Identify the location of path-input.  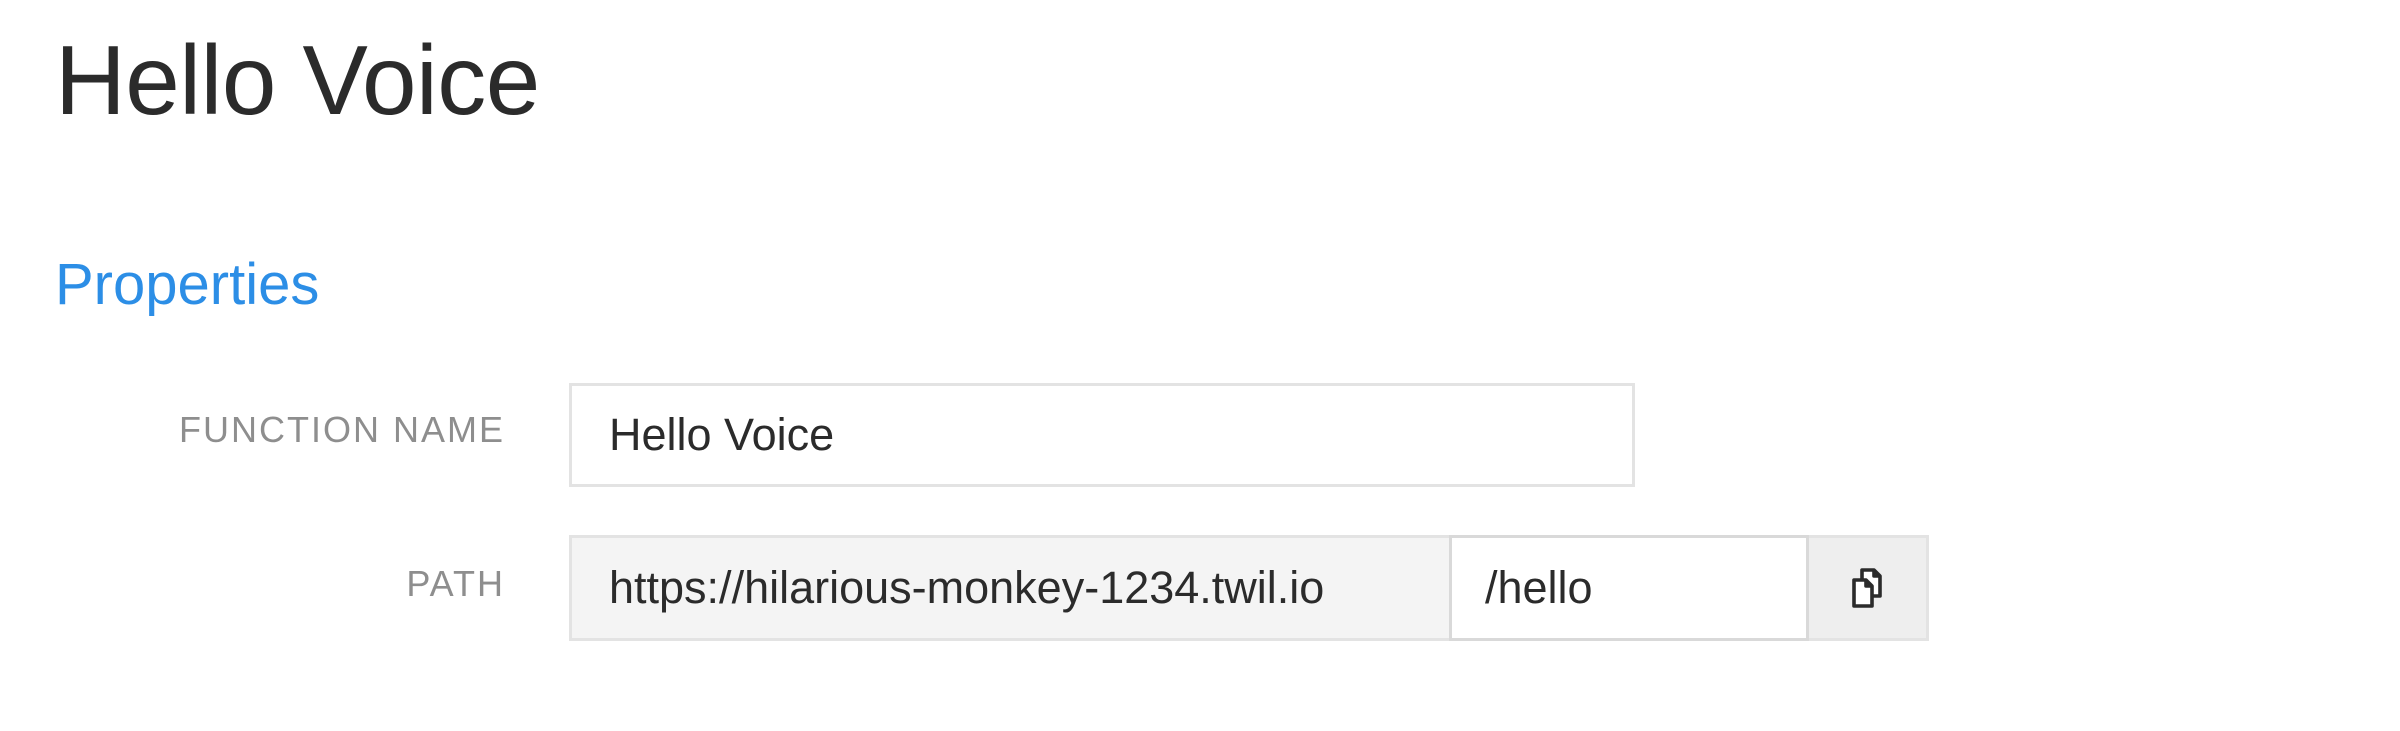
(1629, 588).